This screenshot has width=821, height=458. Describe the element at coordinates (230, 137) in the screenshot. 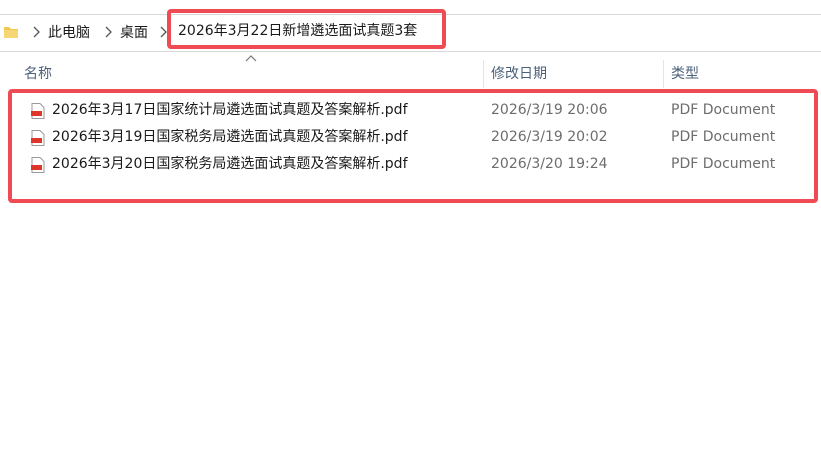

I see `file-name: 2026年3月19日国家税务局遴选面试真题及答案解析.pdf` at that location.